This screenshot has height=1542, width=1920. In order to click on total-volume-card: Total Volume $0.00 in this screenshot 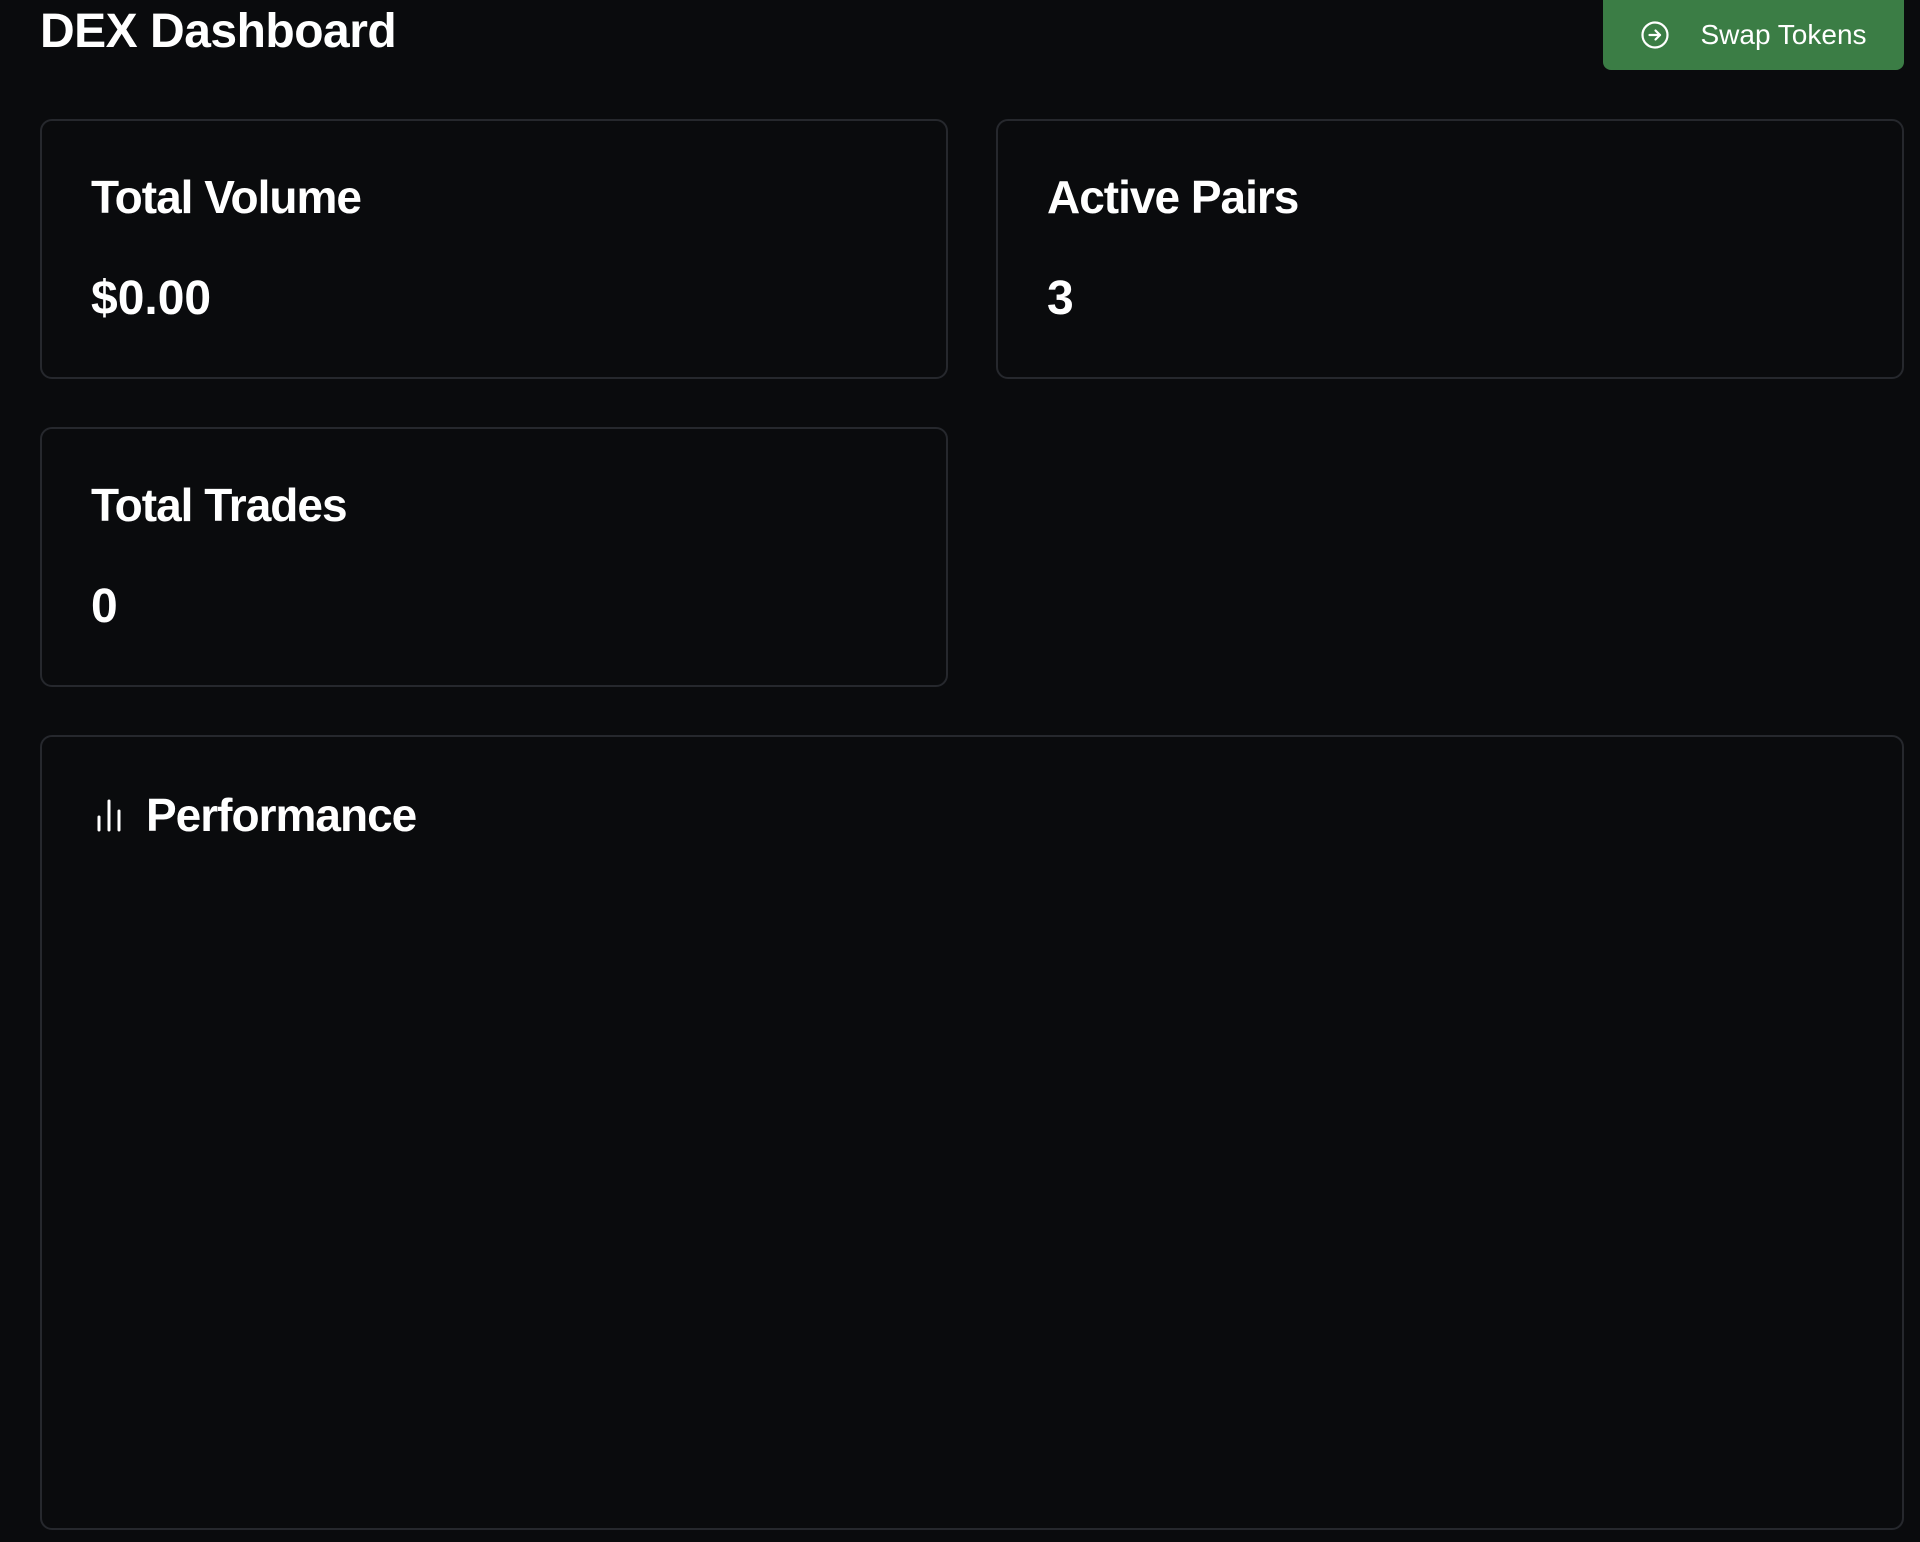, I will do `click(494, 249)`.